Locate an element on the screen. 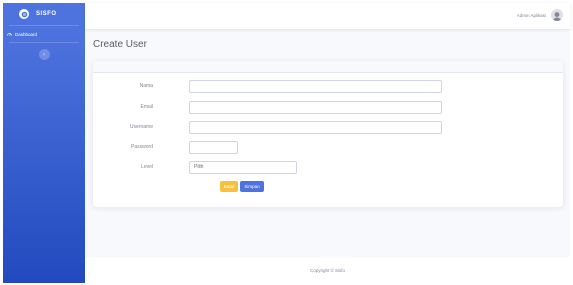 The height and width of the screenshot is (285, 573). form-row-email: Email is located at coordinates (328, 107).